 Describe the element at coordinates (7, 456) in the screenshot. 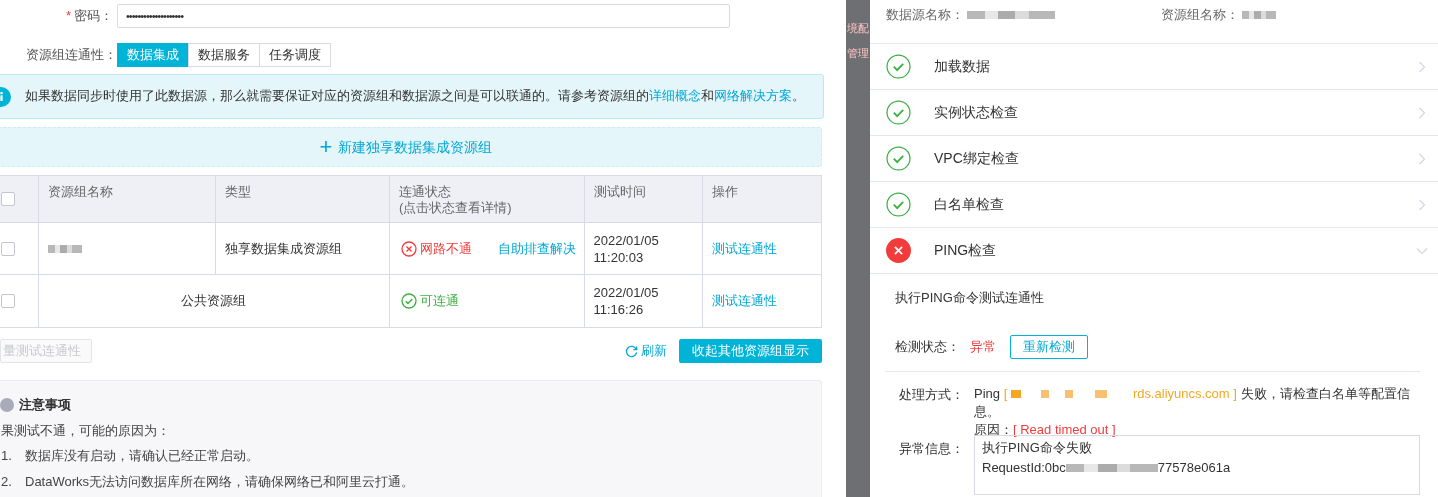

I see `list-number: 1.` at that location.